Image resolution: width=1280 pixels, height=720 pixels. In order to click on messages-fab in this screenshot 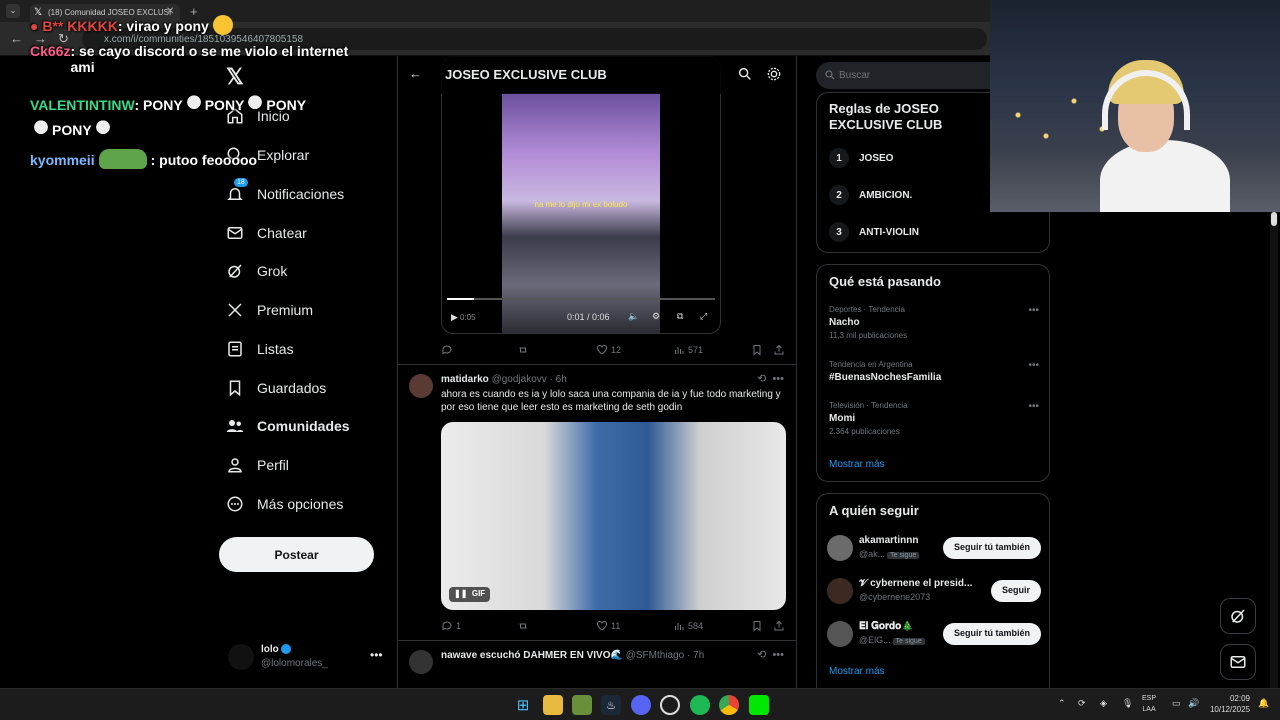, I will do `click(1238, 662)`.